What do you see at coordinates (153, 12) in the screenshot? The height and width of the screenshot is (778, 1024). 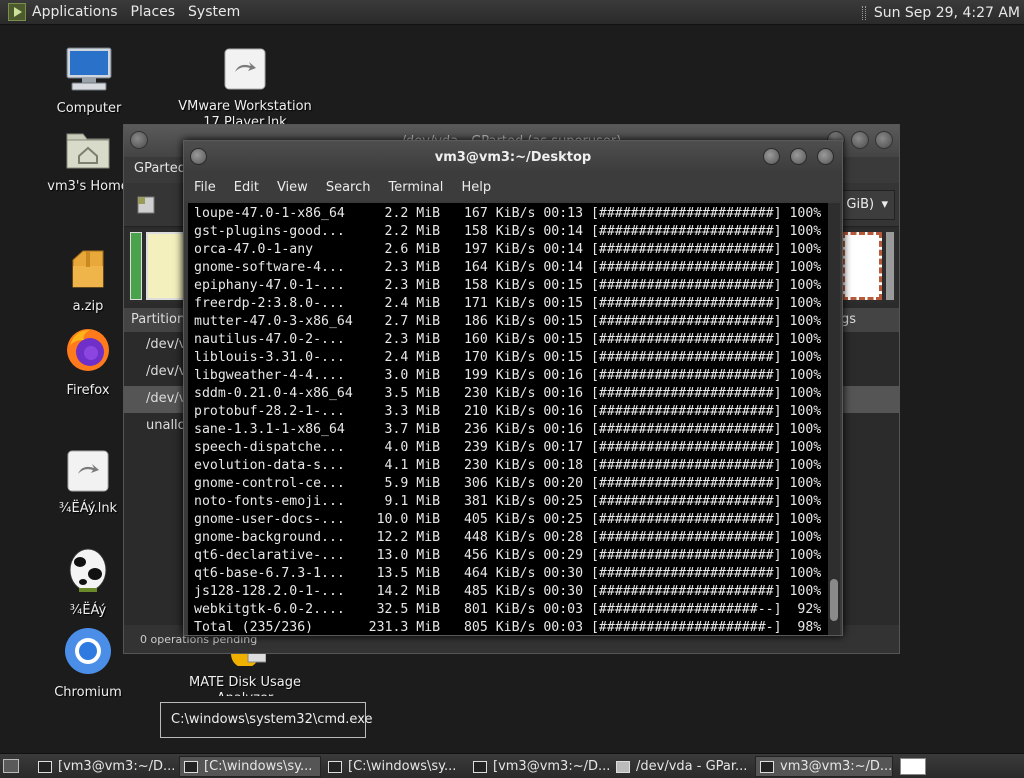 I see `places-menu: Places` at bounding box center [153, 12].